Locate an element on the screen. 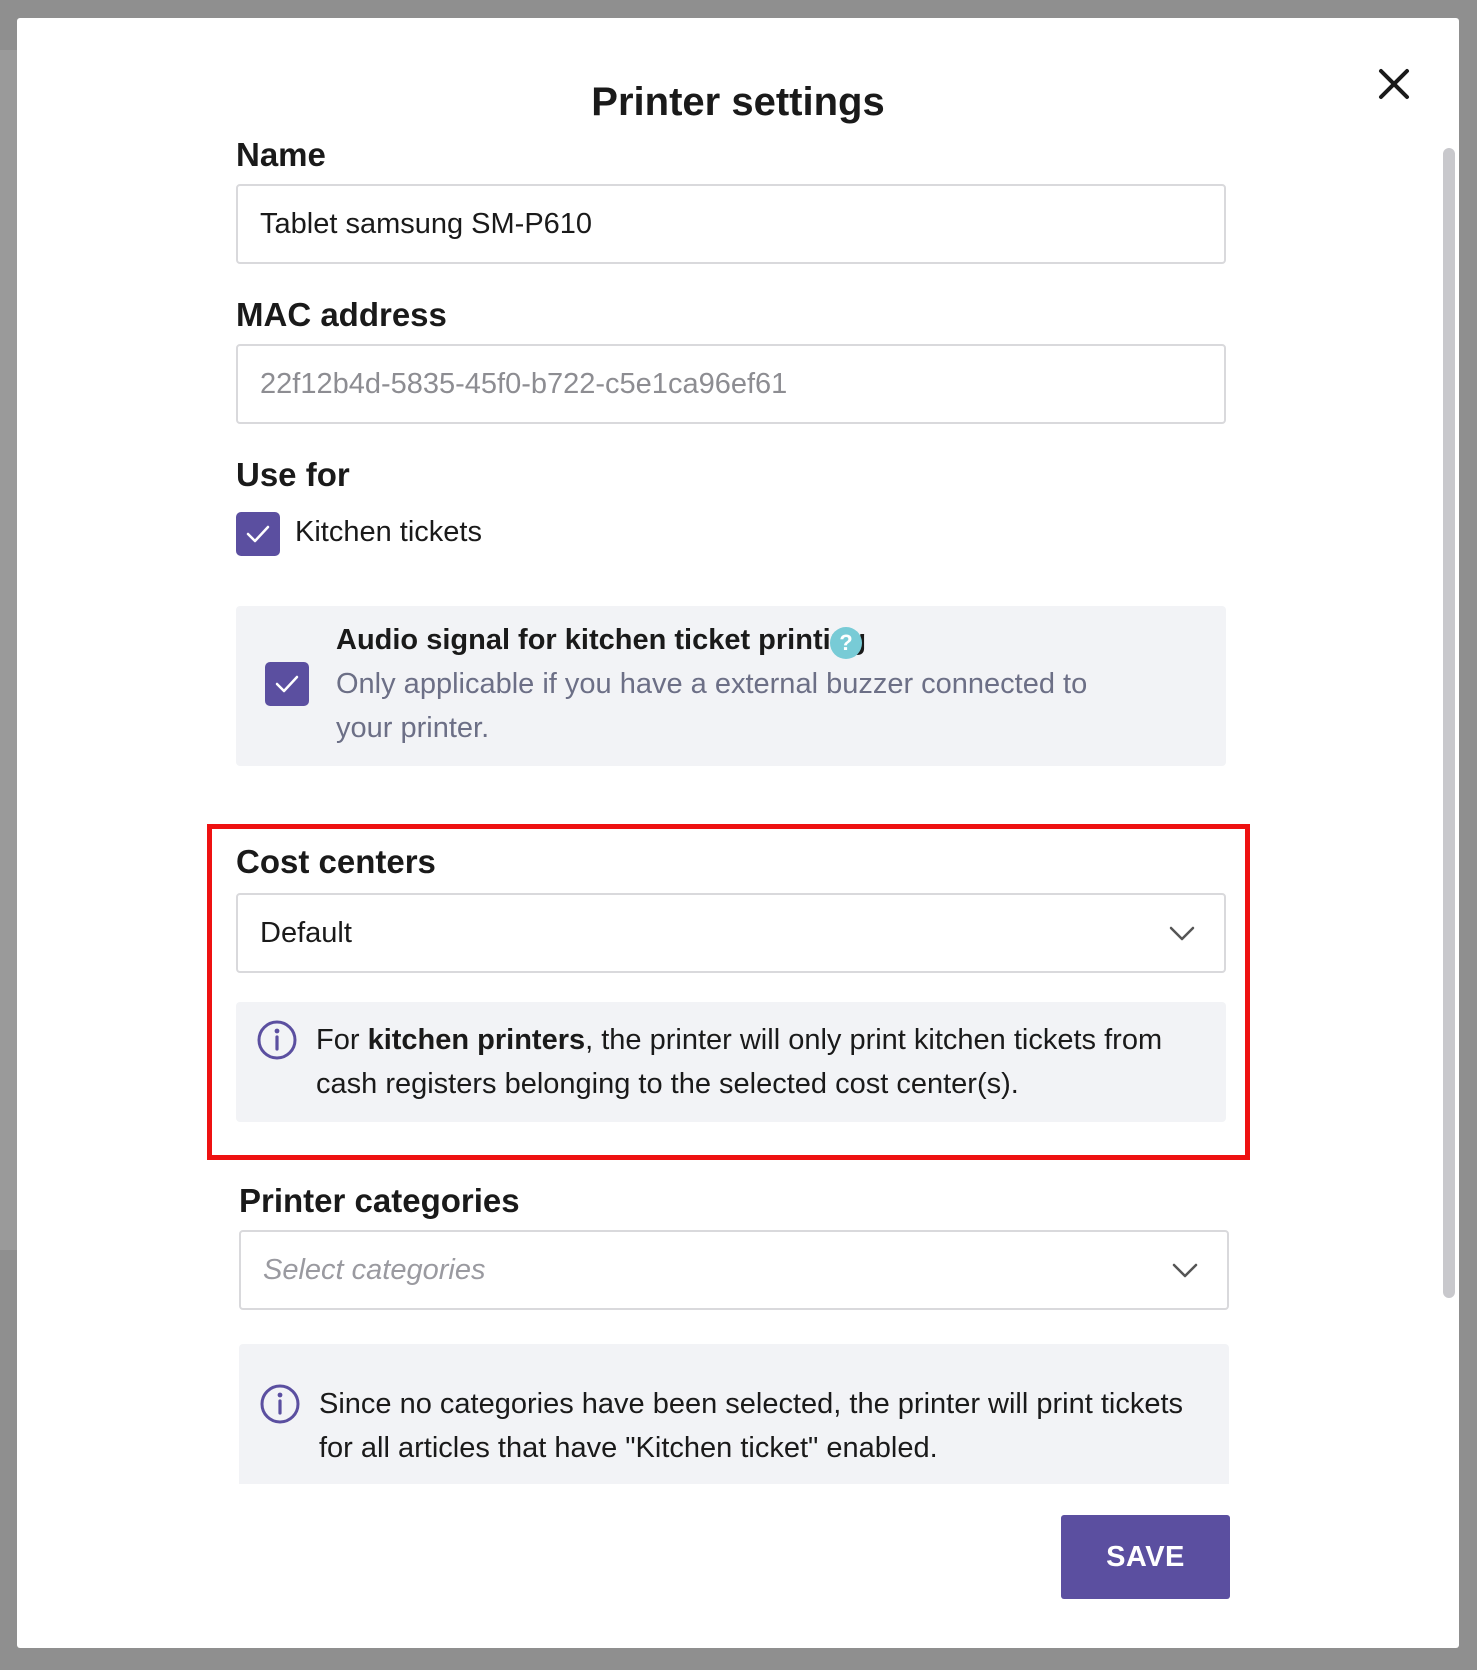 This screenshot has width=1477, height=1670. printer-categories-placeholder: Select categories is located at coordinates (374, 1269).